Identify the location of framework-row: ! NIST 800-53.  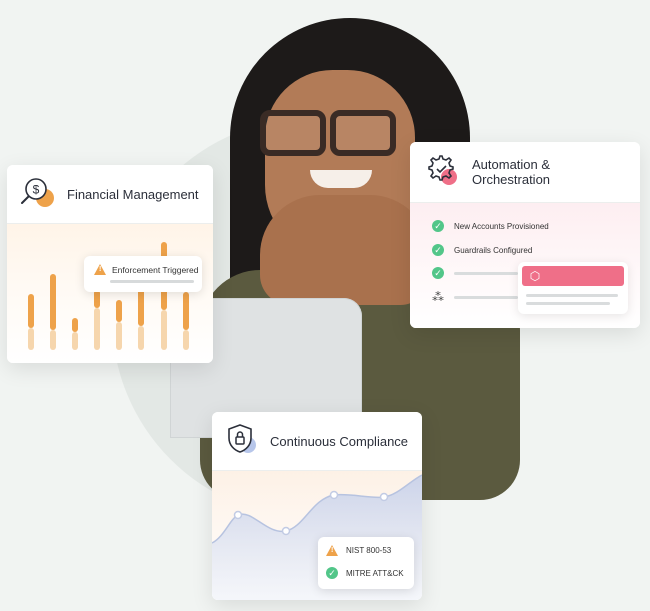
(358, 550).